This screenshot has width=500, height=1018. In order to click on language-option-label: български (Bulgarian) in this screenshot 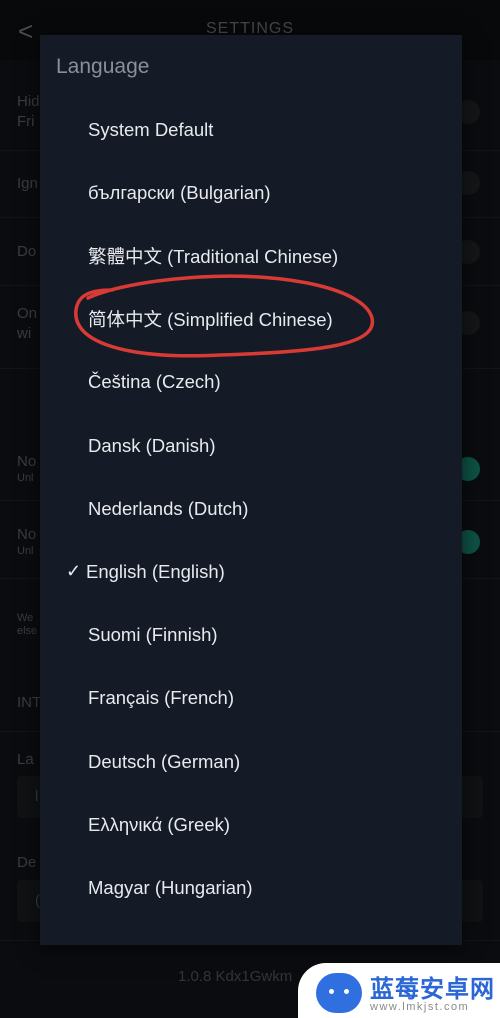, I will do `click(179, 192)`.